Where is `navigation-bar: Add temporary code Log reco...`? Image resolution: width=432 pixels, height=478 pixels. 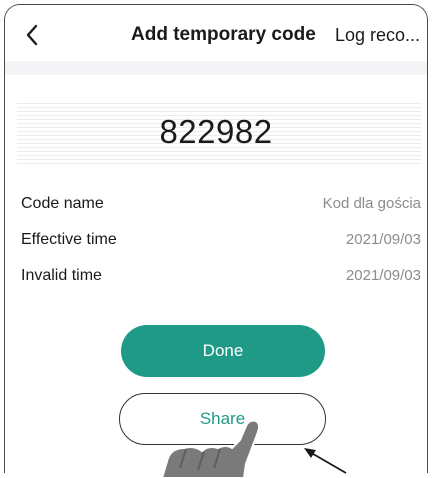 navigation-bar: Add temporary code Log reco... is located at coordinates (216, 33).